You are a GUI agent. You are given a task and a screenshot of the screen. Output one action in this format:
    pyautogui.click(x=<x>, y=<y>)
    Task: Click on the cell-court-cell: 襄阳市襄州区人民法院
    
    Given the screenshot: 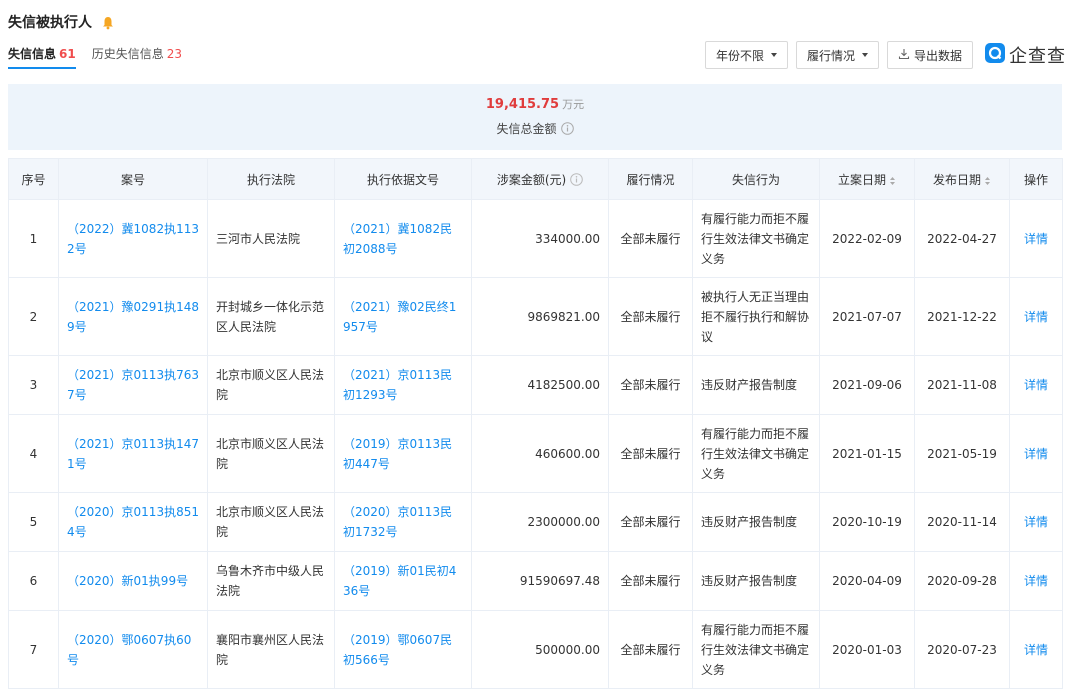 What is the action you would take?
    pyautogui.click(x=271, y=649)
    